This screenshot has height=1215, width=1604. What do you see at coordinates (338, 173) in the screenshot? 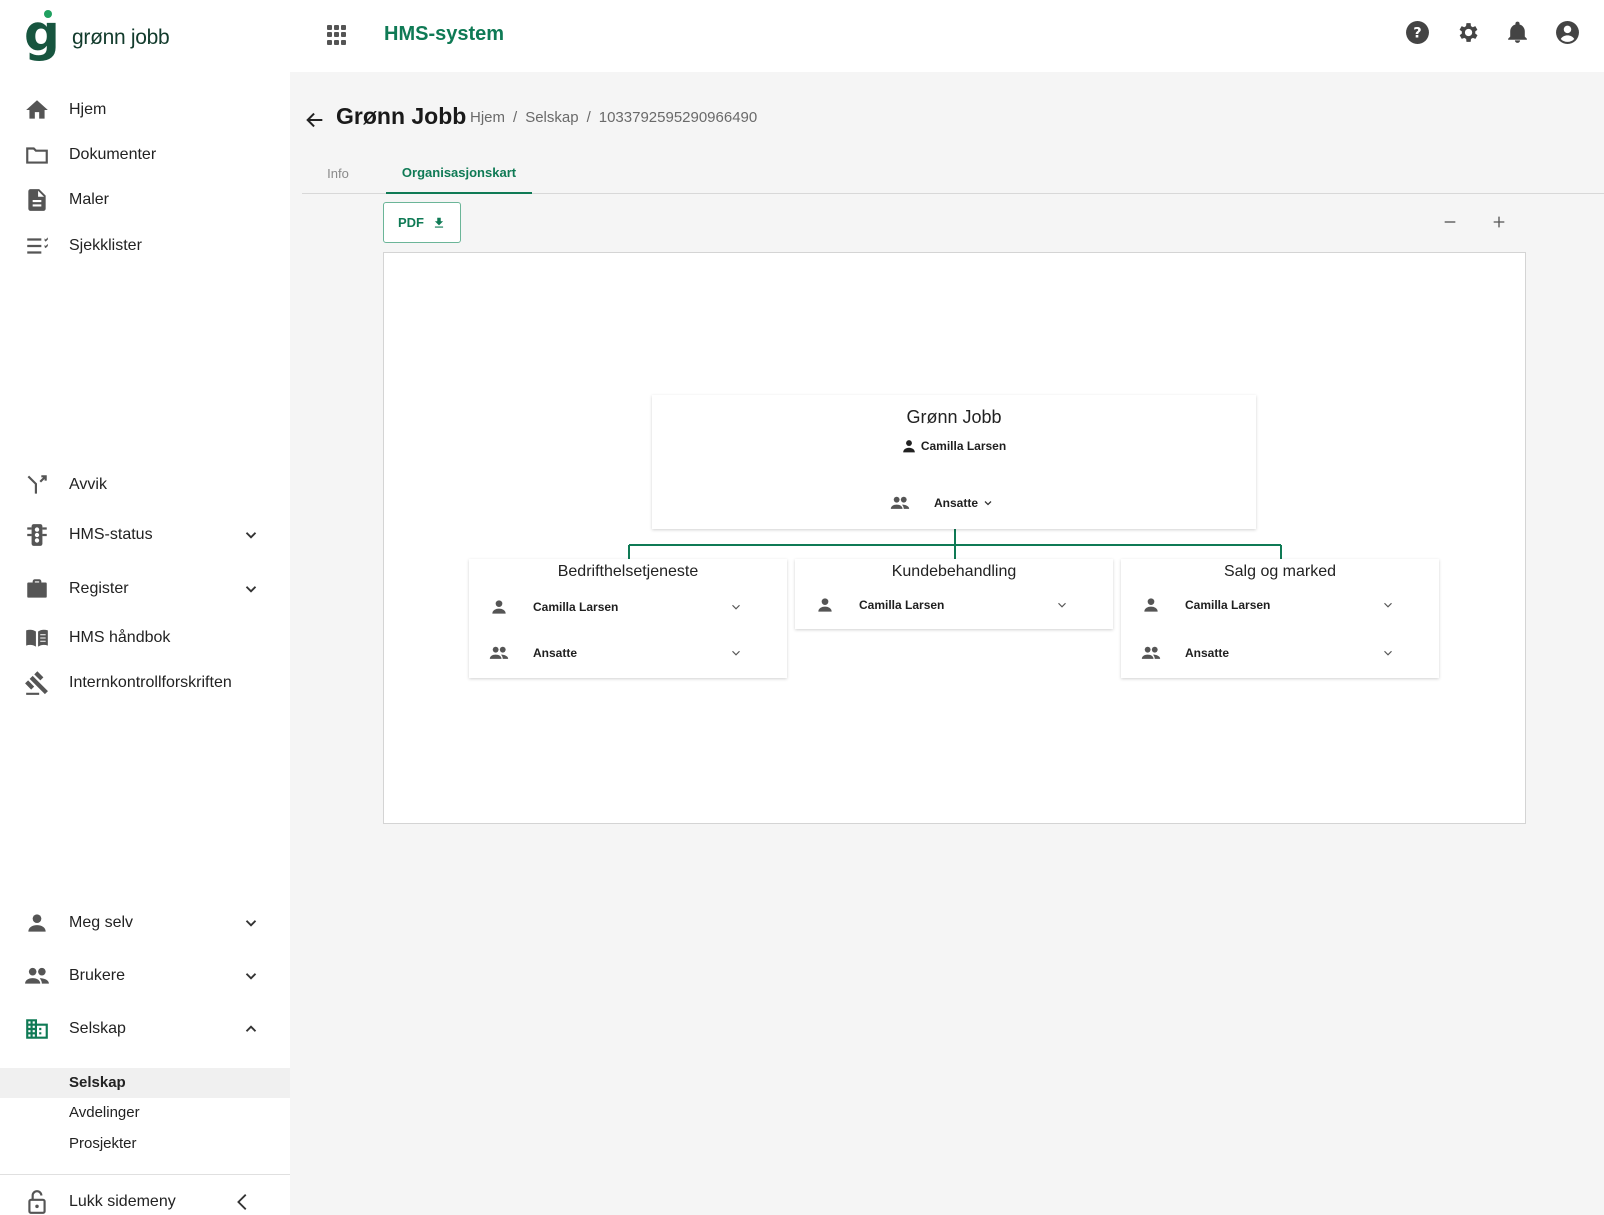
I see `tab-info: Info` at bounding box center [338, 173].